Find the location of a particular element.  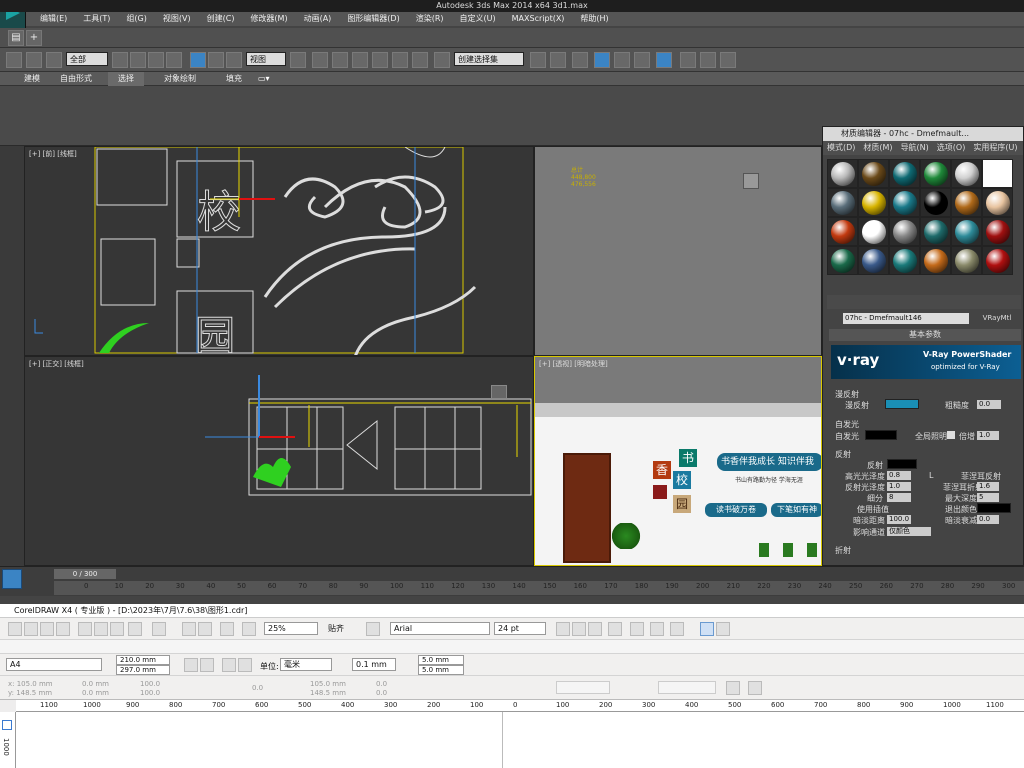

diffuse-color-swatch is located at coordinates (902, 404).